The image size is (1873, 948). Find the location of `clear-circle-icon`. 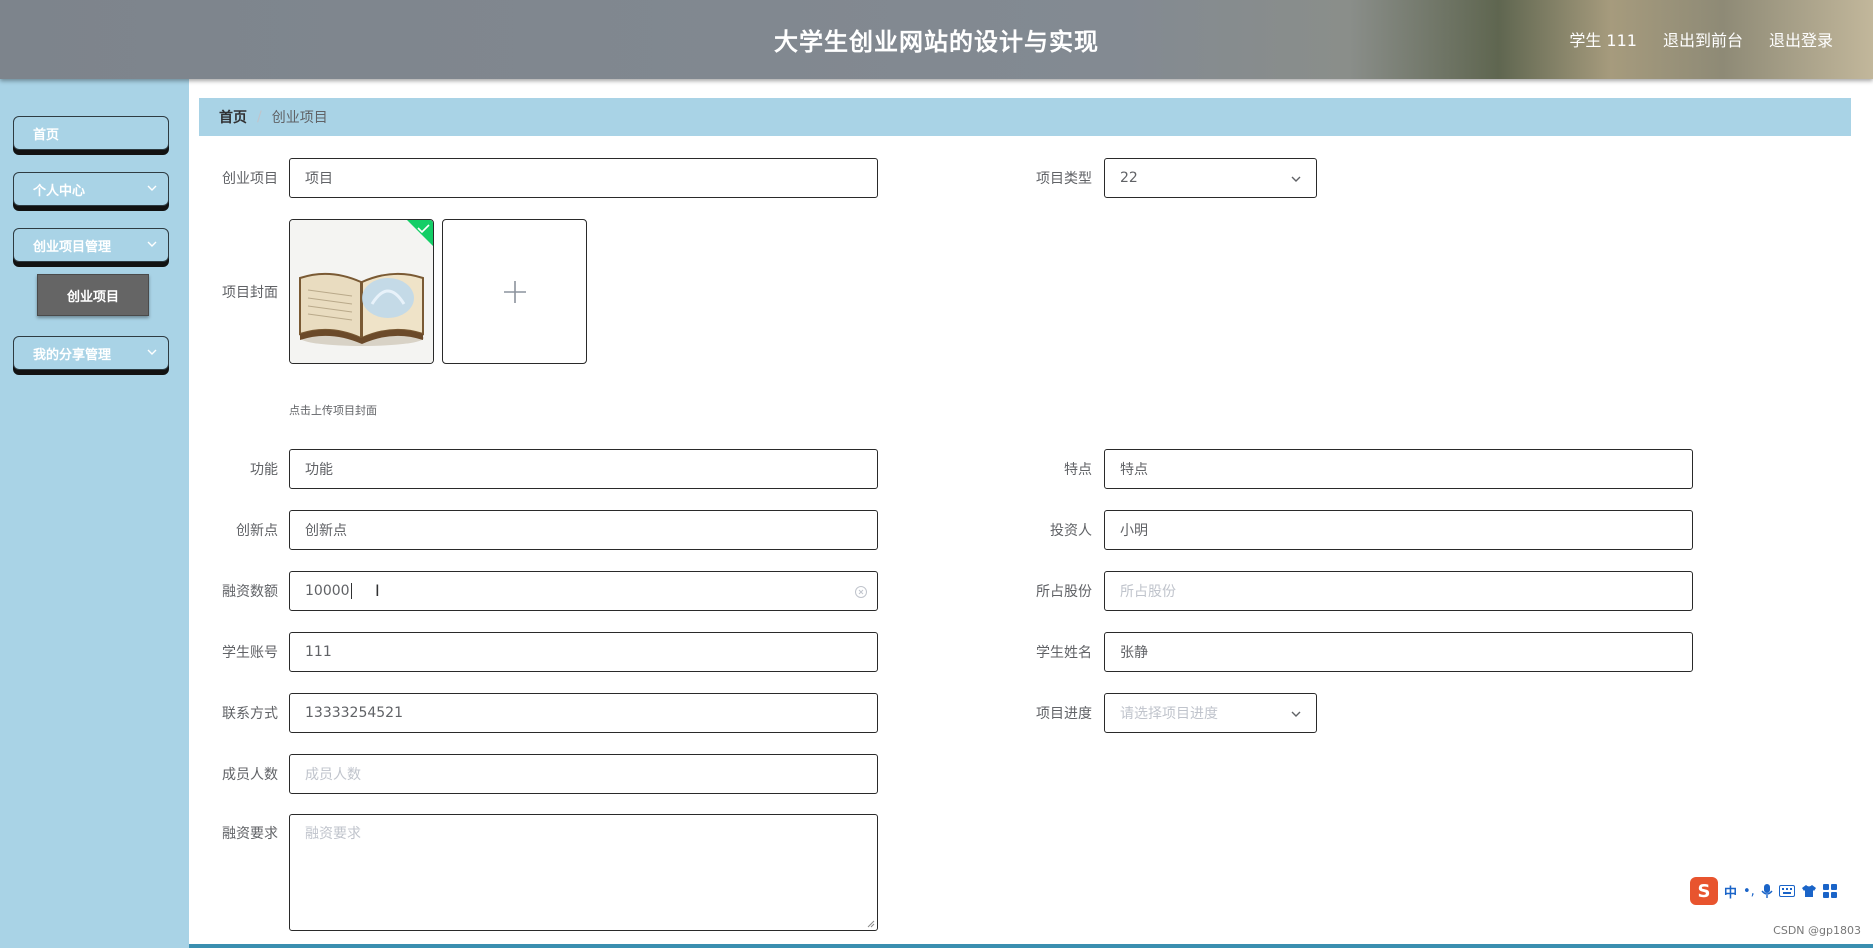

clear-circle-icon is located at coordinates (861, 592).